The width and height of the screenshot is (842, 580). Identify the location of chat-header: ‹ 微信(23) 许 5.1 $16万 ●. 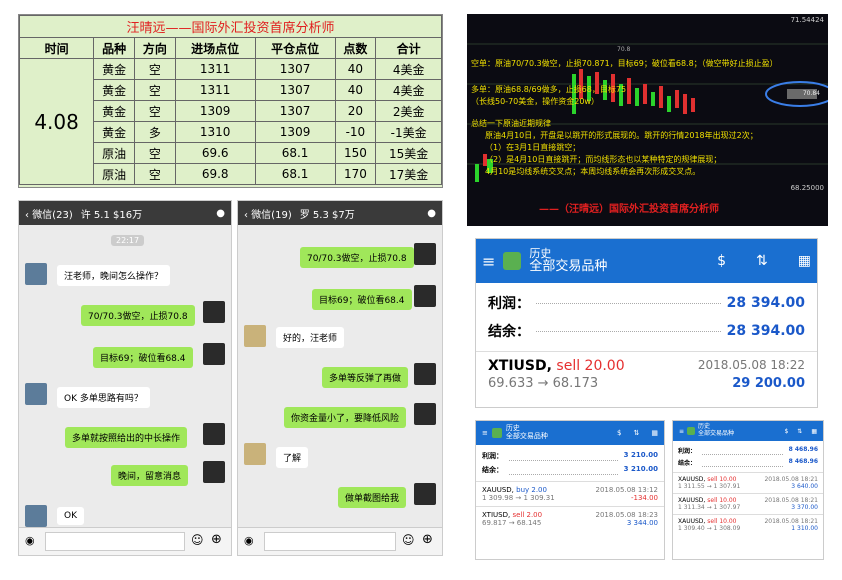
(125, 213).